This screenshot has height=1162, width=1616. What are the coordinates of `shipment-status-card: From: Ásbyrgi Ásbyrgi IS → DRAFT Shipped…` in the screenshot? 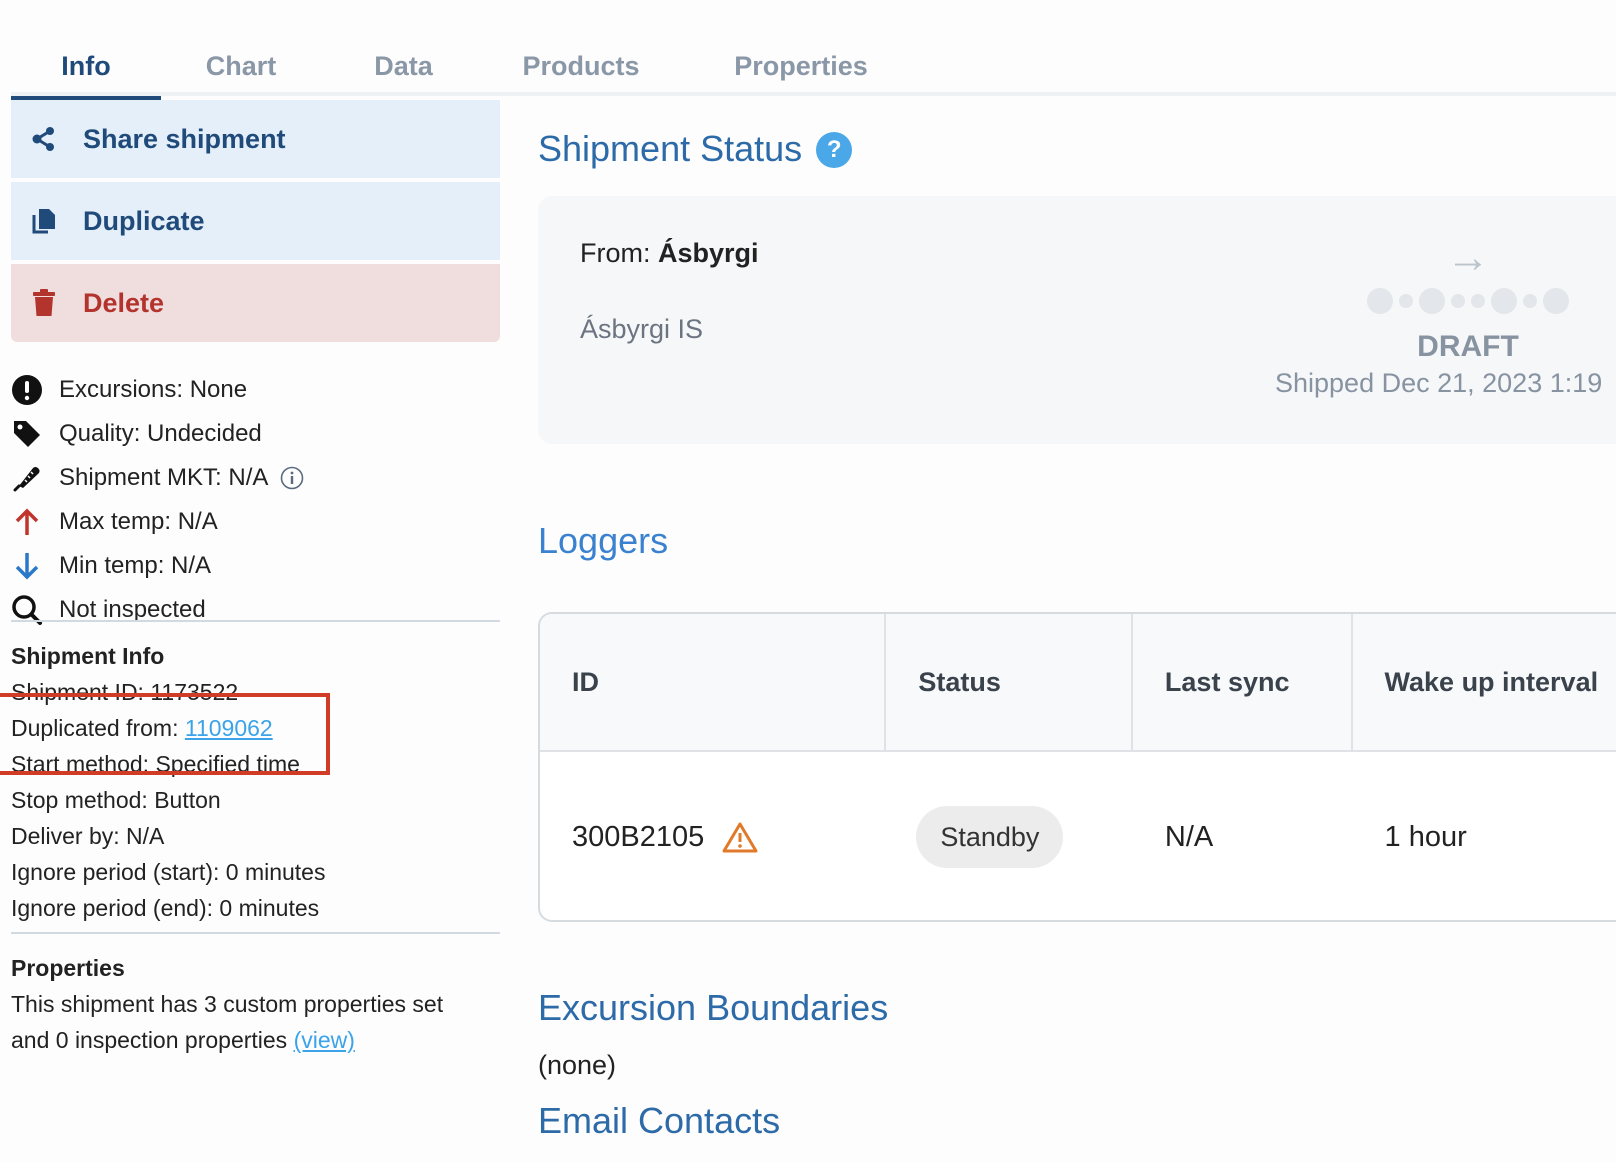 It's located at (1077, 320).